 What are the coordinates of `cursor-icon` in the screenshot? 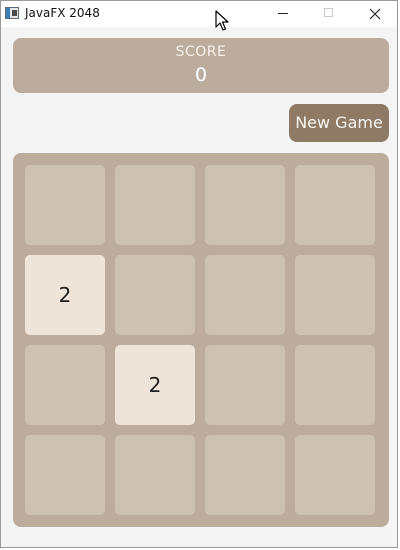 It's located at (222, 20).